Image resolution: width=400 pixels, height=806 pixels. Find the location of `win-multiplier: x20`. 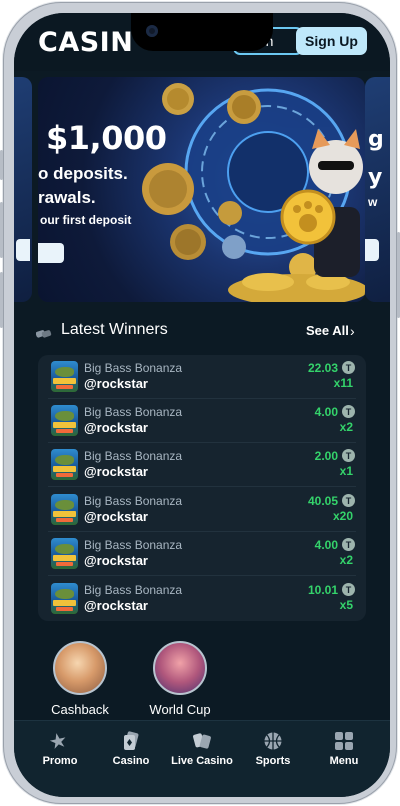

win-multiplier: x20 is located at coordinates (342, 516).